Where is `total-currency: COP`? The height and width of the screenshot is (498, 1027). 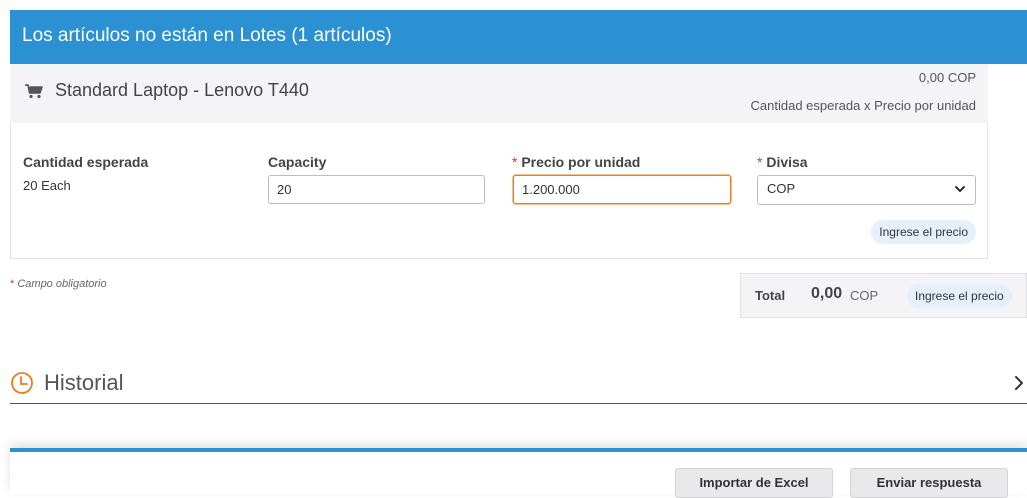
total-currency: COP is located at coordinates (864, 295).